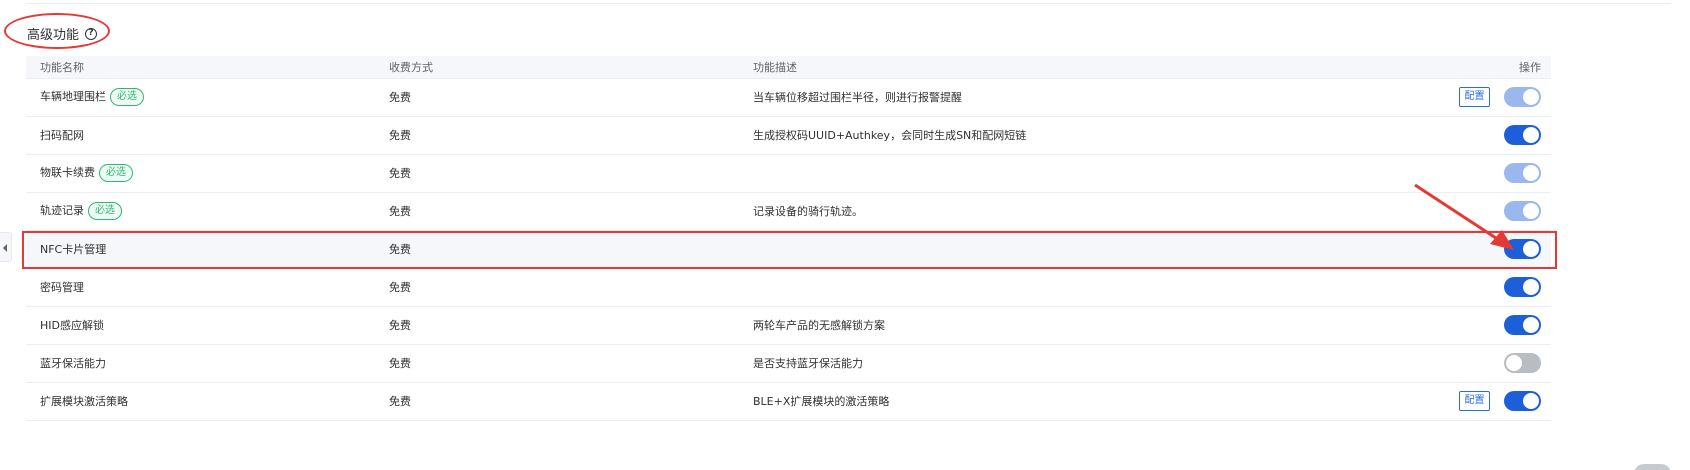 The width and height of the screenshot is (1690, 470). Describe the element at coordinates (1652, 467) in the screenshot. I see `next-row-switch-partial` at that location.